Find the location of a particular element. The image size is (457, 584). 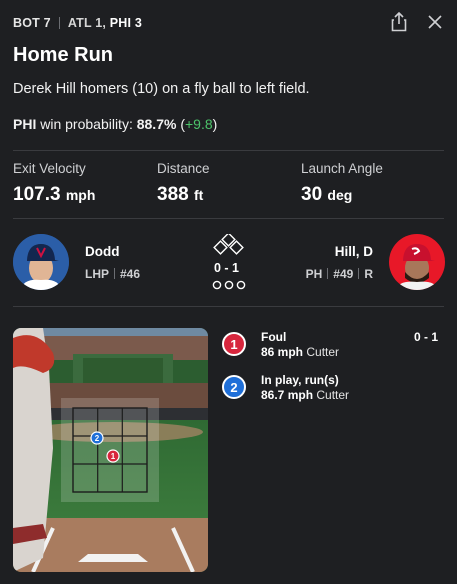

pitcher-meta: LHP #46 is located at coordinates (113, 274).